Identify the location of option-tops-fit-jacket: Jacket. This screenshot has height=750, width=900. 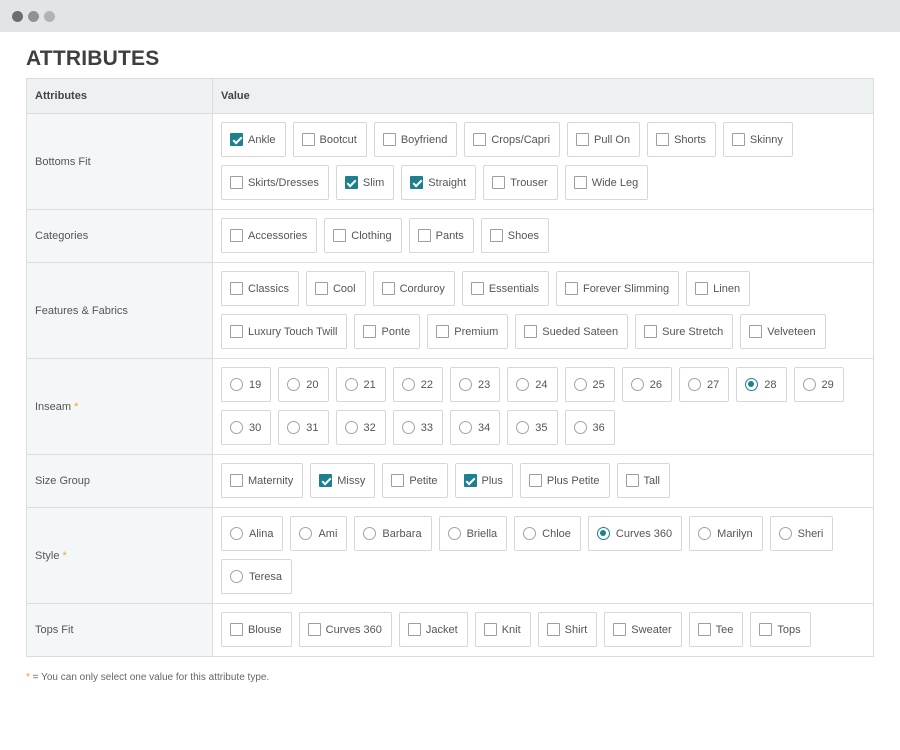
(433, 629).